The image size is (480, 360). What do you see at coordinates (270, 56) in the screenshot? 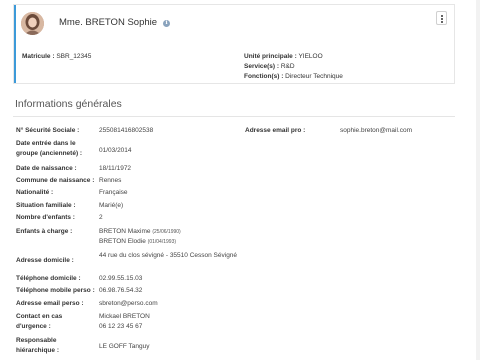
I see `unite-label: Unité principale :` at bounding box center [270, 56].